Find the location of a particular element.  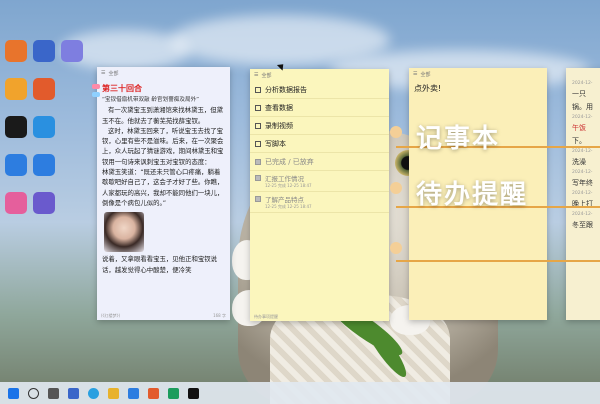

todo-label: 录制视频 is located at coordinates (279, 125).